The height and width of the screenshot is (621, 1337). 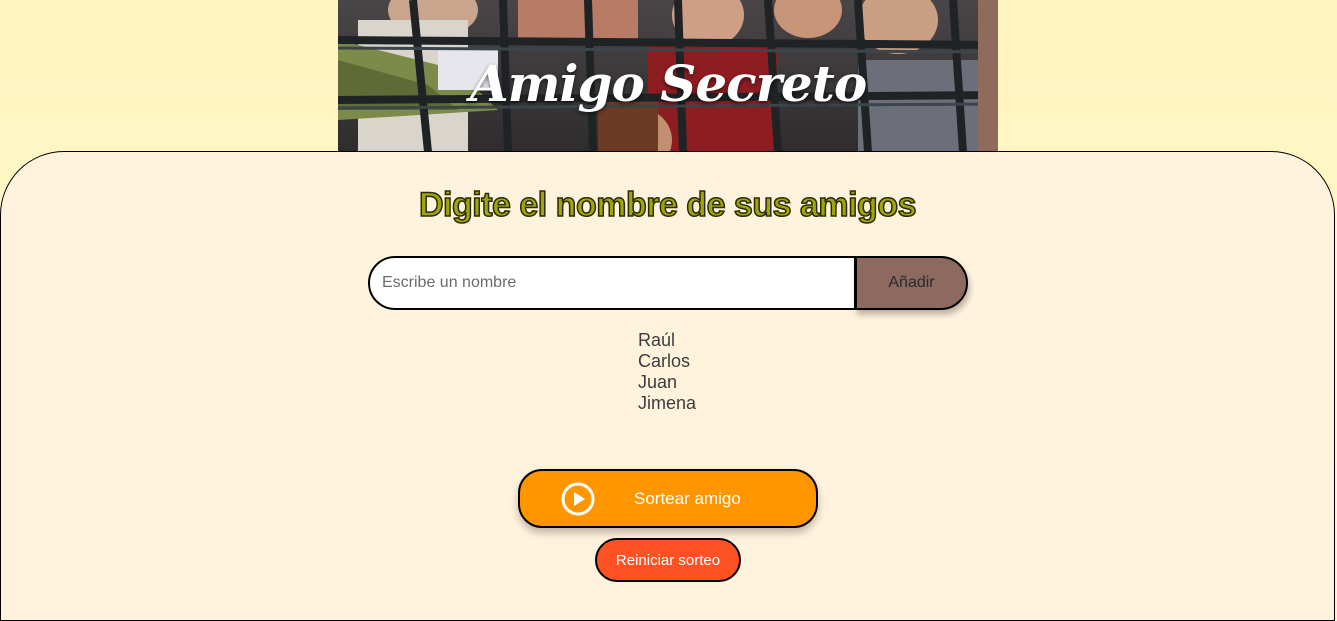 What do you see at coordinates (668, 560) in the screenshot?
I see `reset-draw-button: Reiniciar sorteo` at bounding box center [668, 560].